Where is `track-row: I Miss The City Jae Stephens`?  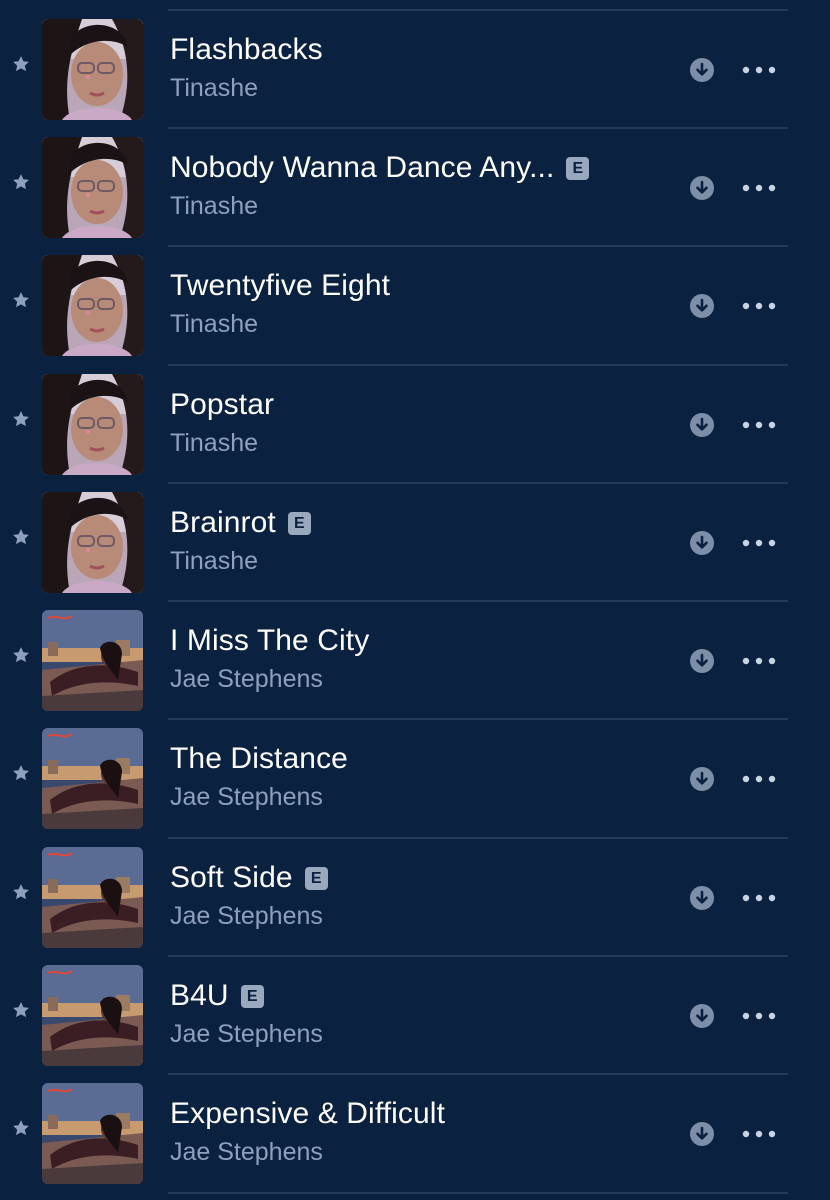
track-row: I Miss The City Jae Stephens is located at coordinates (415, 660).